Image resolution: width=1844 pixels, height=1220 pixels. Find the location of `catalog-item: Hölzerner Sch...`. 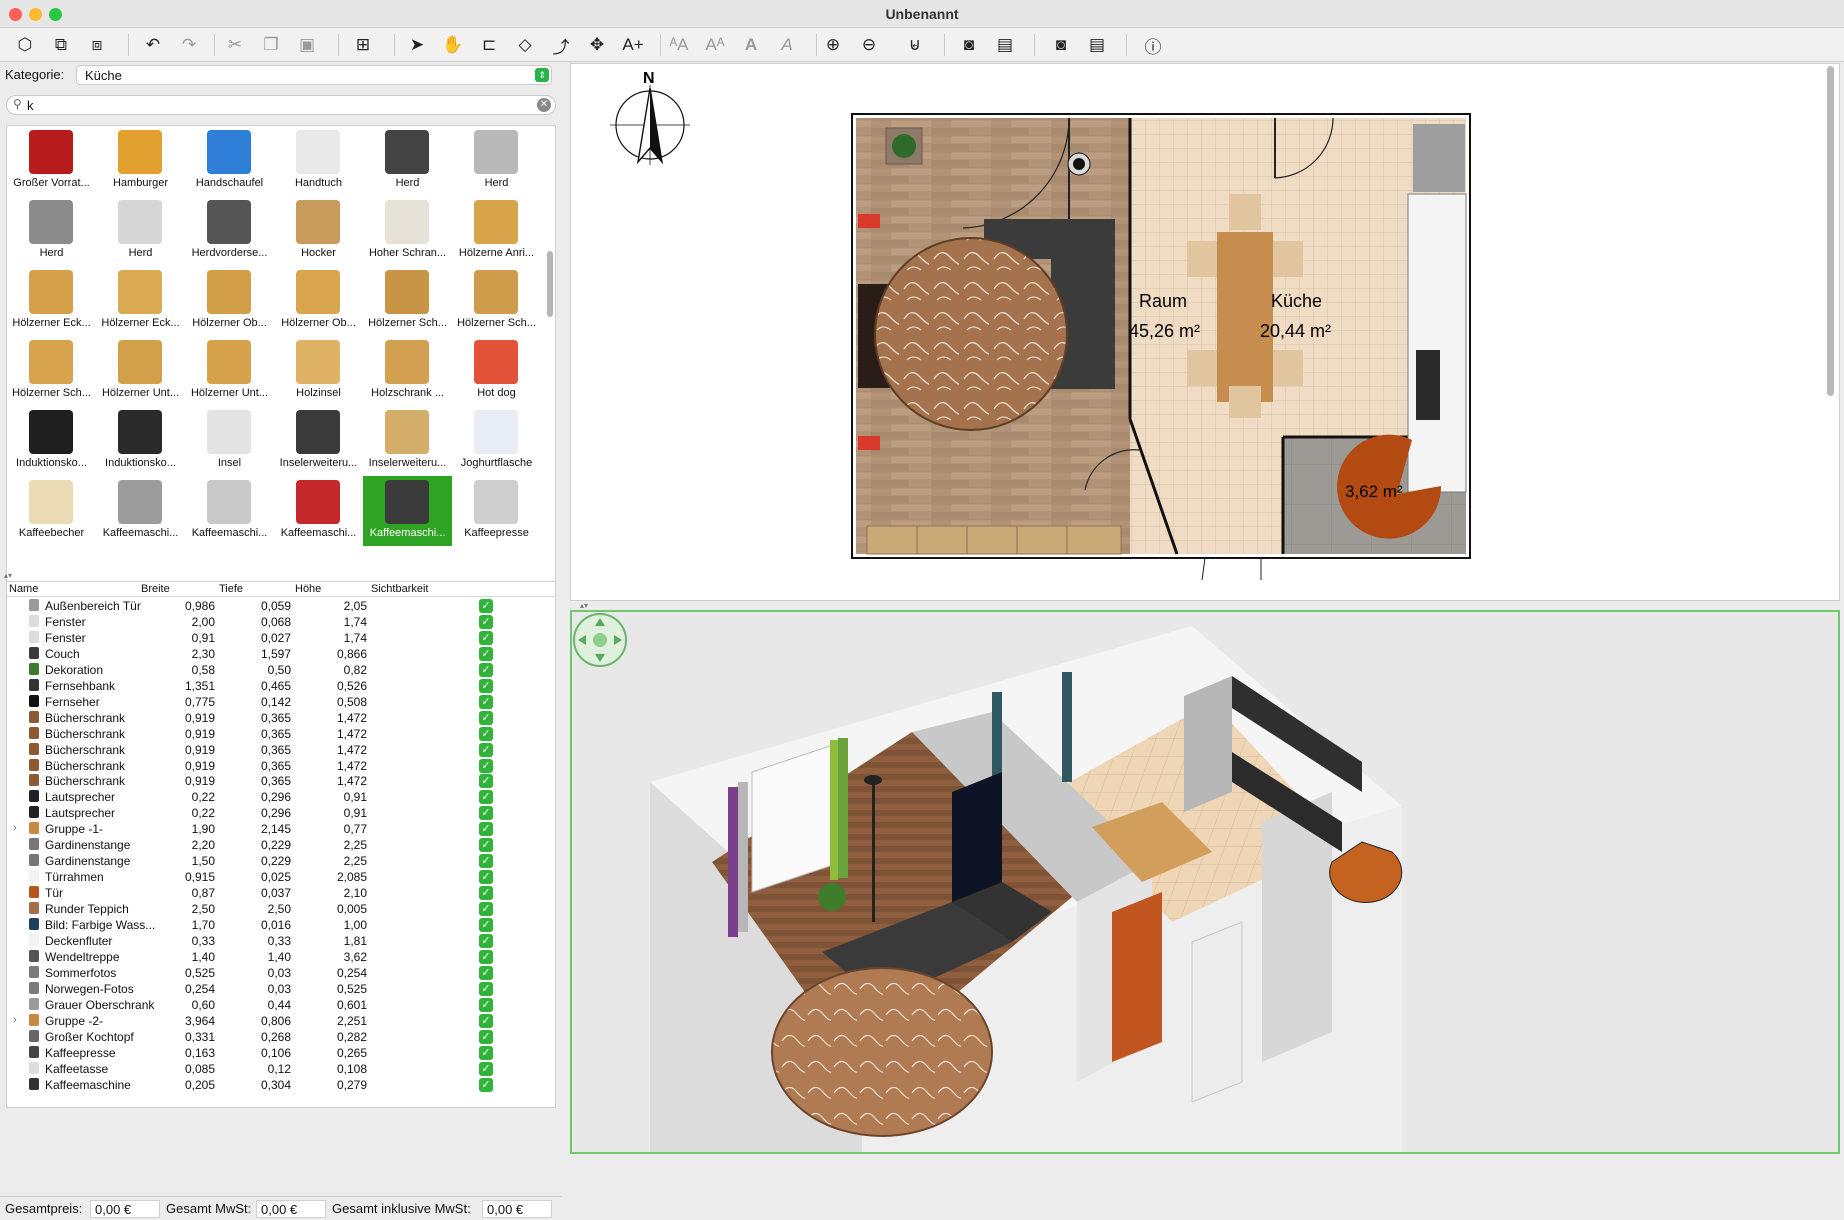

catalog-item: Hölzerner Sch... is located at coordinates (496, 301).